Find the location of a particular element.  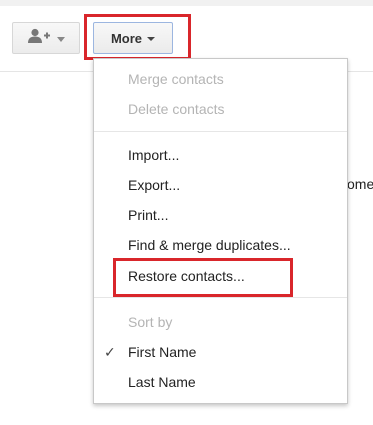

menu-item-sort-last-name: Last Name is located at coordinates (162, 382).